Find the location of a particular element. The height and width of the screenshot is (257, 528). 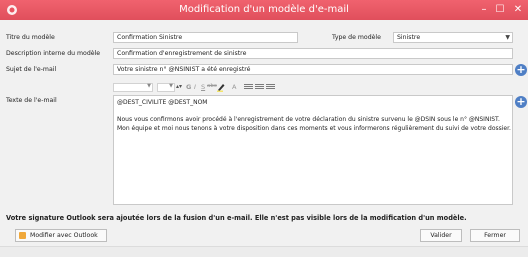

align-center-icon is located at coordinates (259, 87).